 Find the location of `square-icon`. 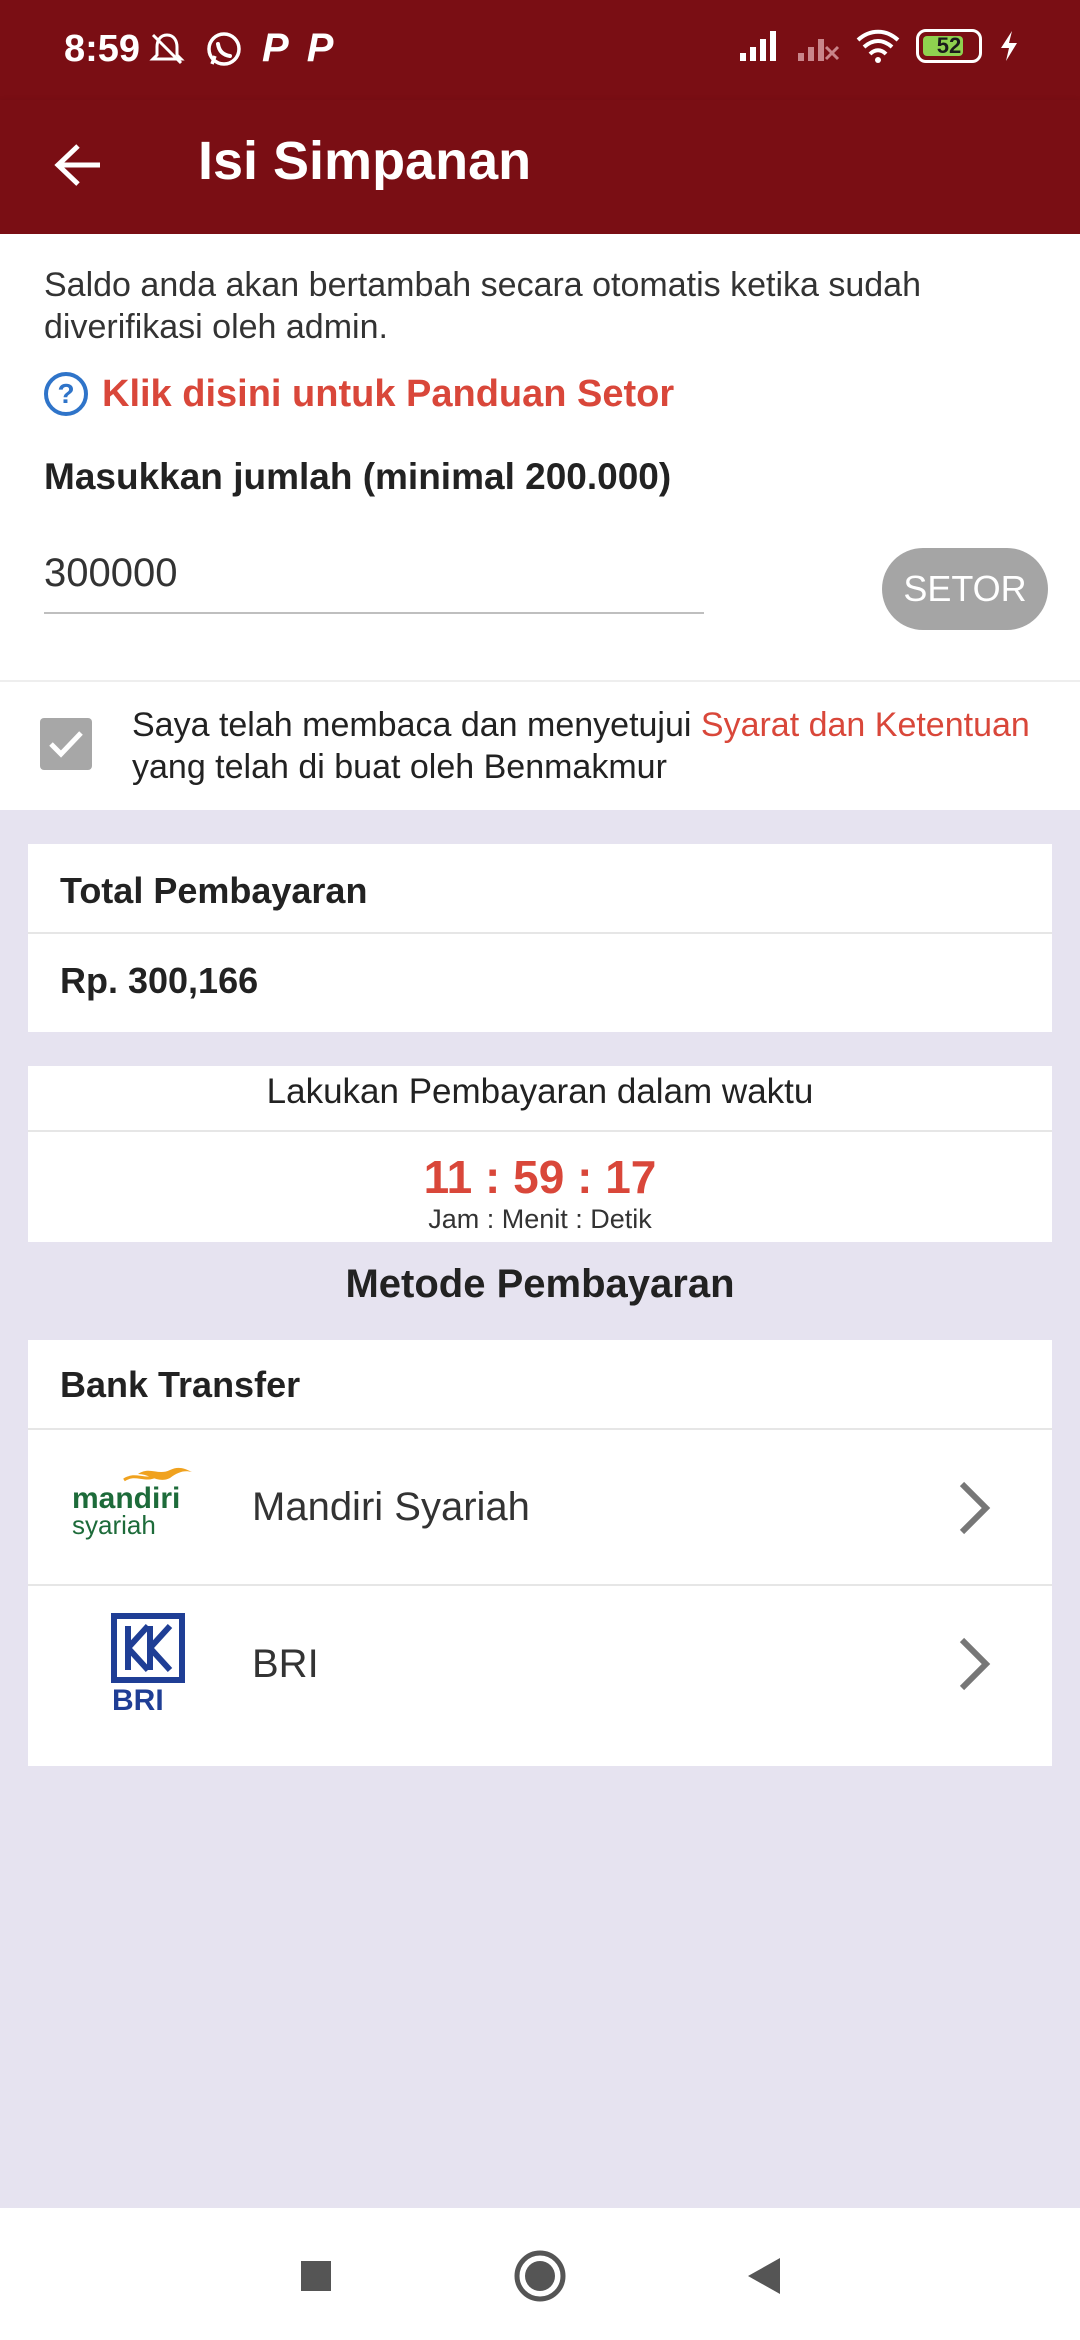

square-icon is located at coordinates (316, 2276).